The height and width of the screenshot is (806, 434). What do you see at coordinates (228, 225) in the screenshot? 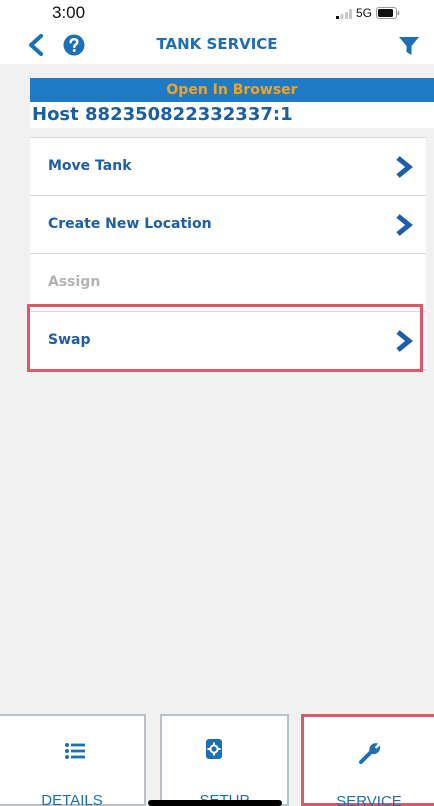
I see `menu-item-create-new-location: Create New Location` at bounding box center [228, 225].